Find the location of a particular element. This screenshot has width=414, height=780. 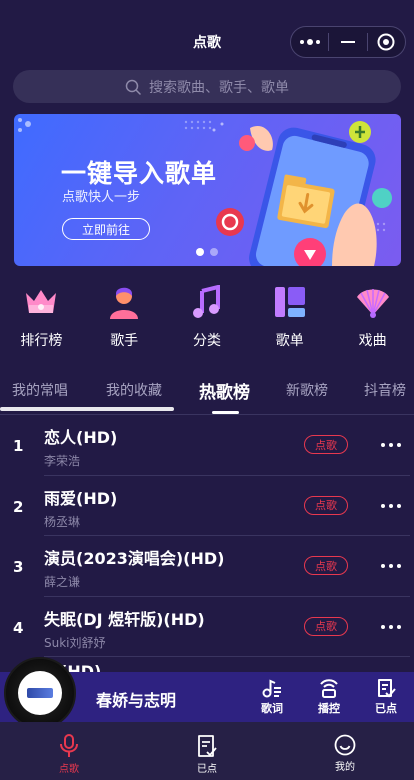

category-genre: 分类 is located at coordinates (207, 319).